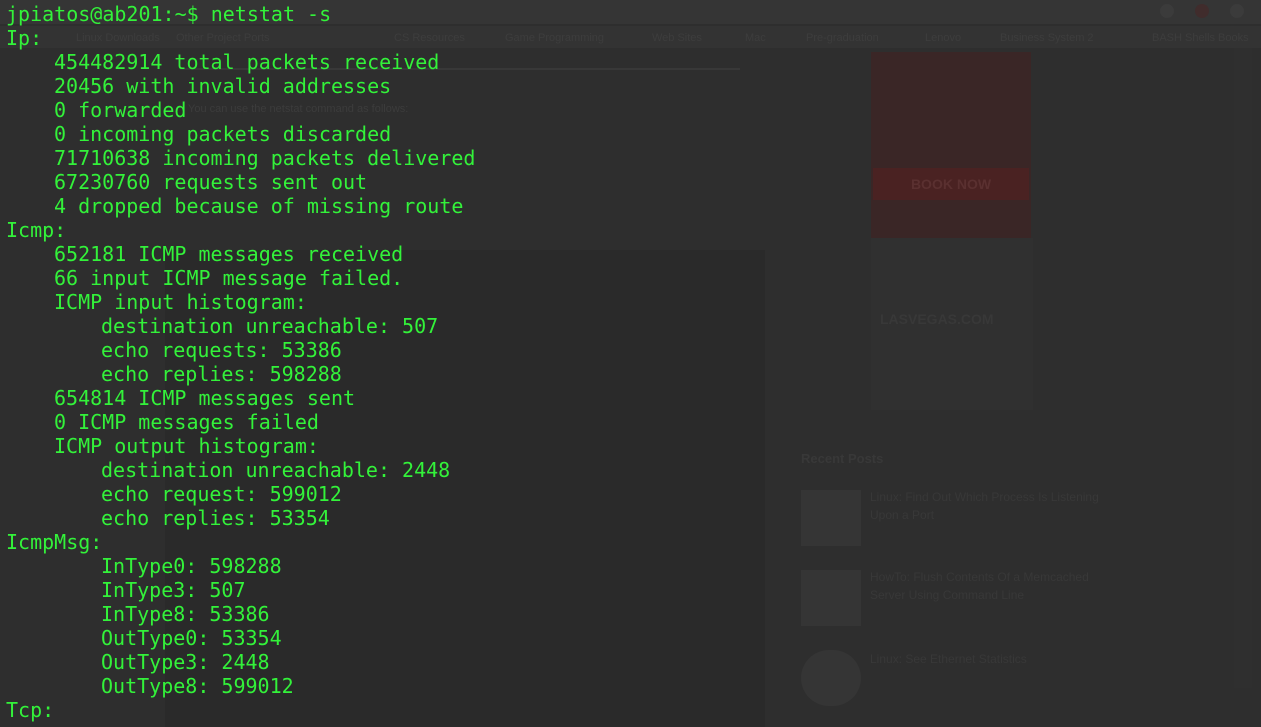 This screenshot has width=1261, height=727. I want to click on section-header: Tcp:, so click(30, 710).